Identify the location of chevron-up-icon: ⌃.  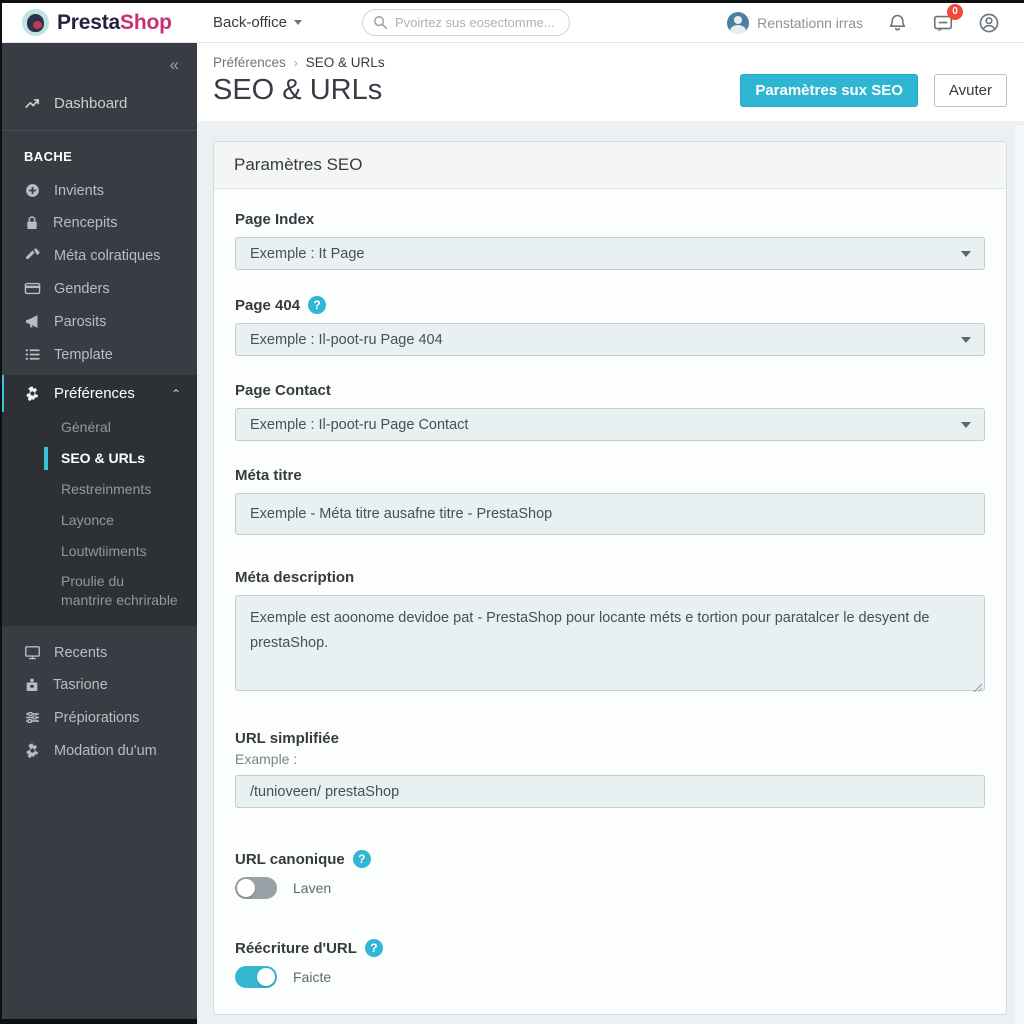
(175, 394).